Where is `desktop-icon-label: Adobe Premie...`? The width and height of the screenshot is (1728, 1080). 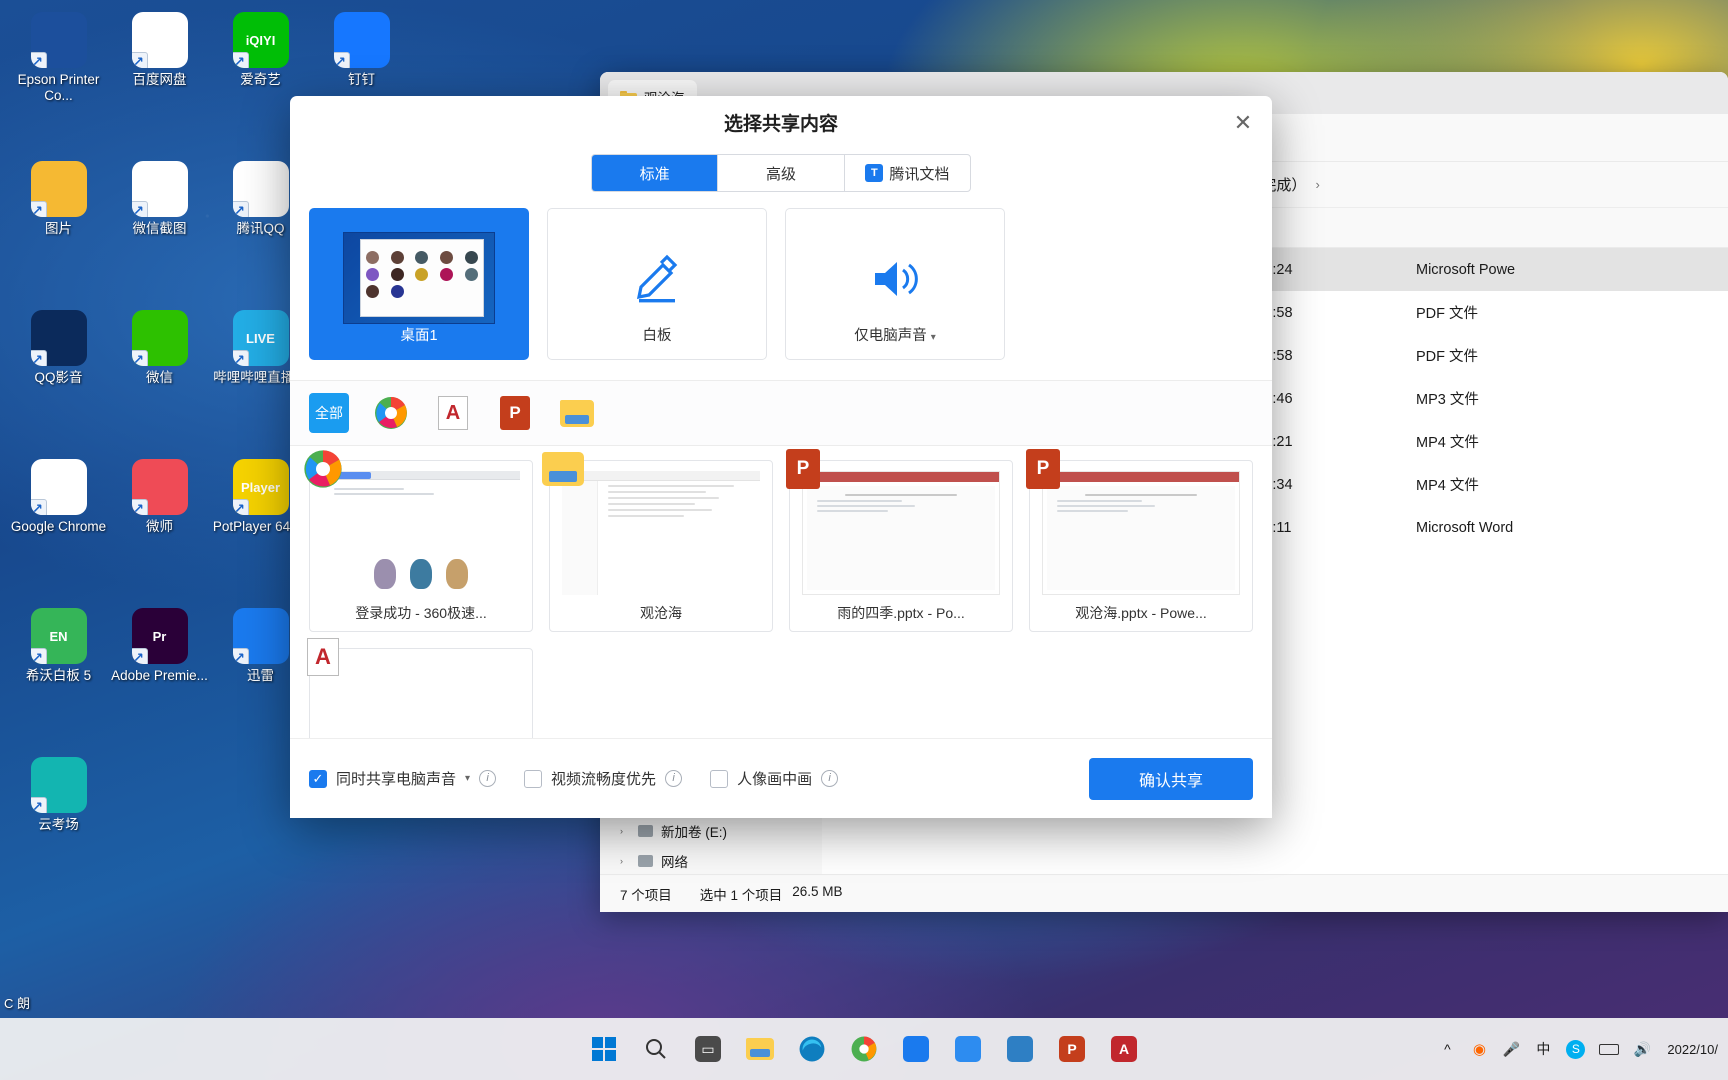 desktop-icon-label: Adobe Premie... is located at coordinates (159, 675).